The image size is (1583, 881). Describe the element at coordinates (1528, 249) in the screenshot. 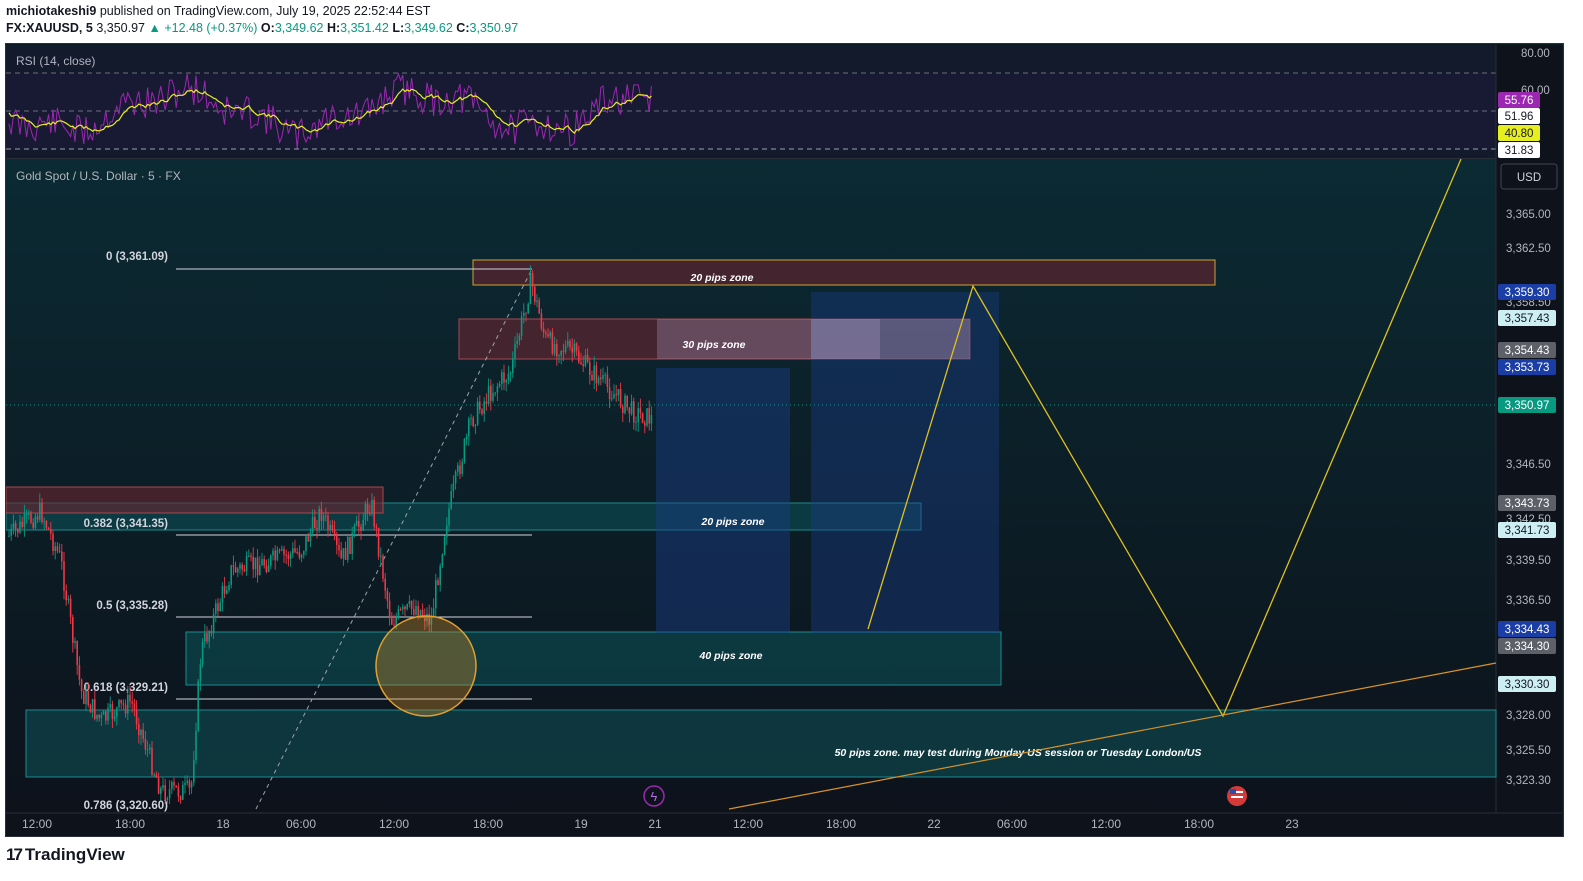

I see `price-tick: 3,362.50` at that location.